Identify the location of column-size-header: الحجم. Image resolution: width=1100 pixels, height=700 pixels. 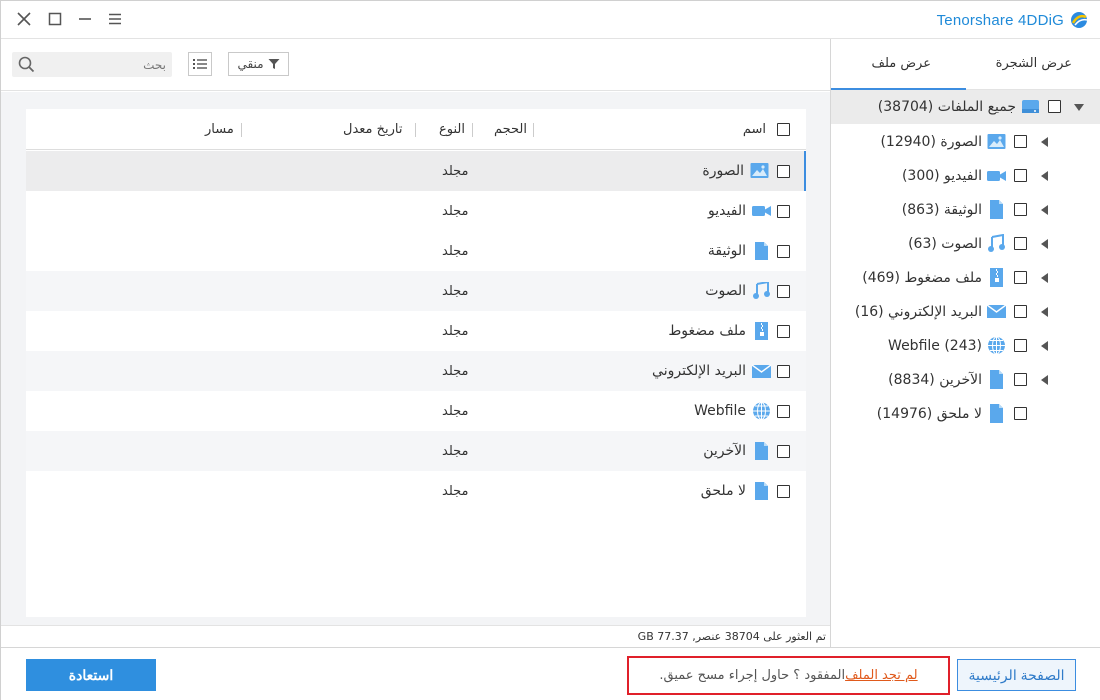
(510, 129).